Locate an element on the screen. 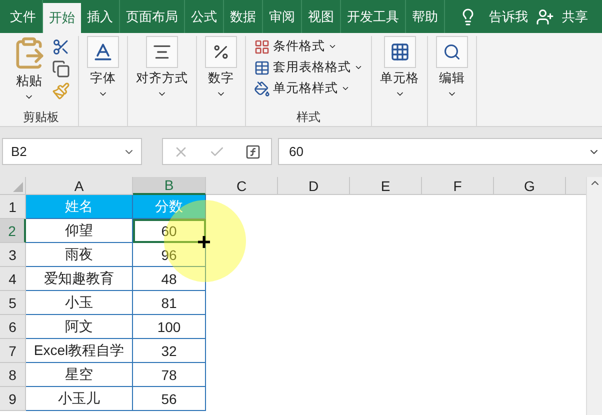  table-cell: 仰望 is located at coordinates (79, 231).